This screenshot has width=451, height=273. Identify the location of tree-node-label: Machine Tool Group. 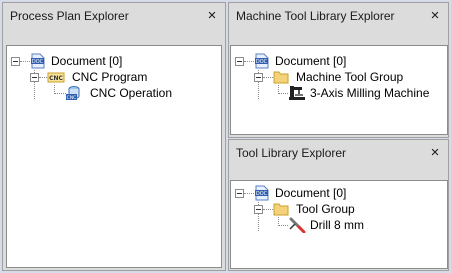
(350, 77).